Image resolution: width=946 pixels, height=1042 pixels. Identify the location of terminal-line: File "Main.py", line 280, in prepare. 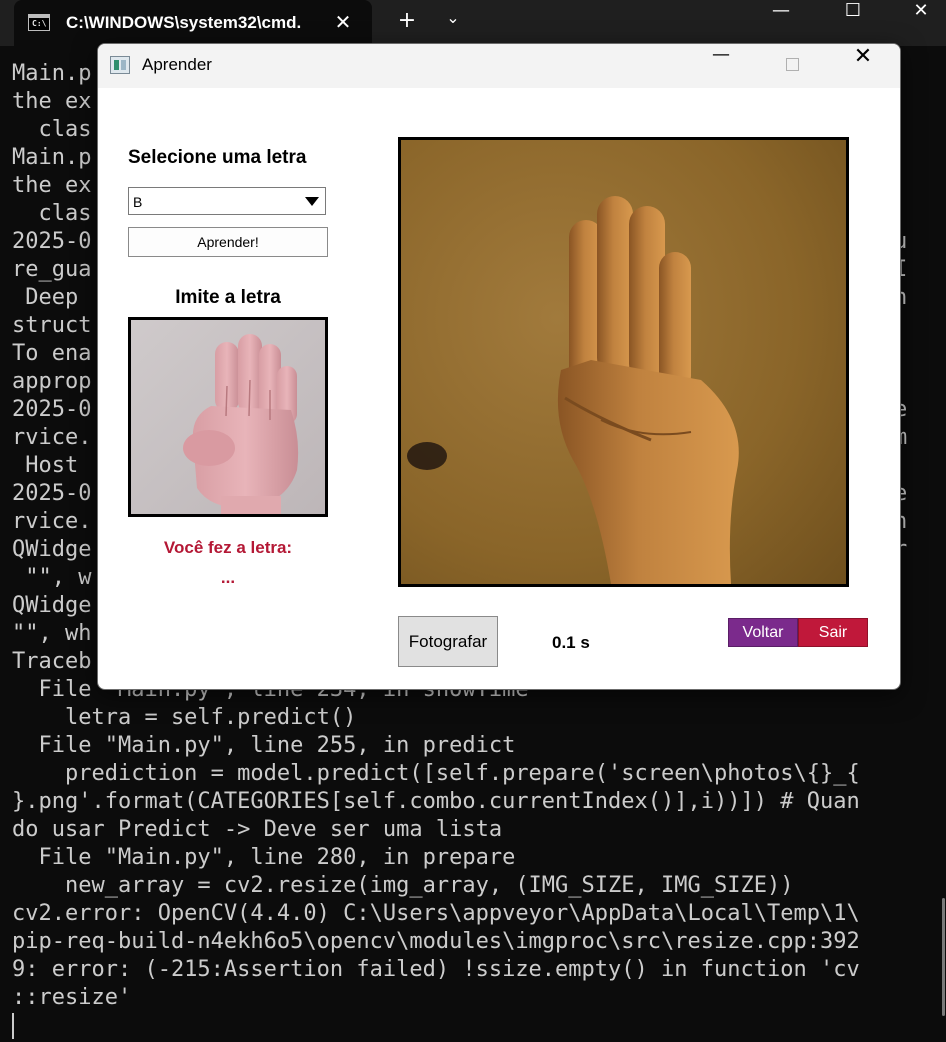
(264, 857).